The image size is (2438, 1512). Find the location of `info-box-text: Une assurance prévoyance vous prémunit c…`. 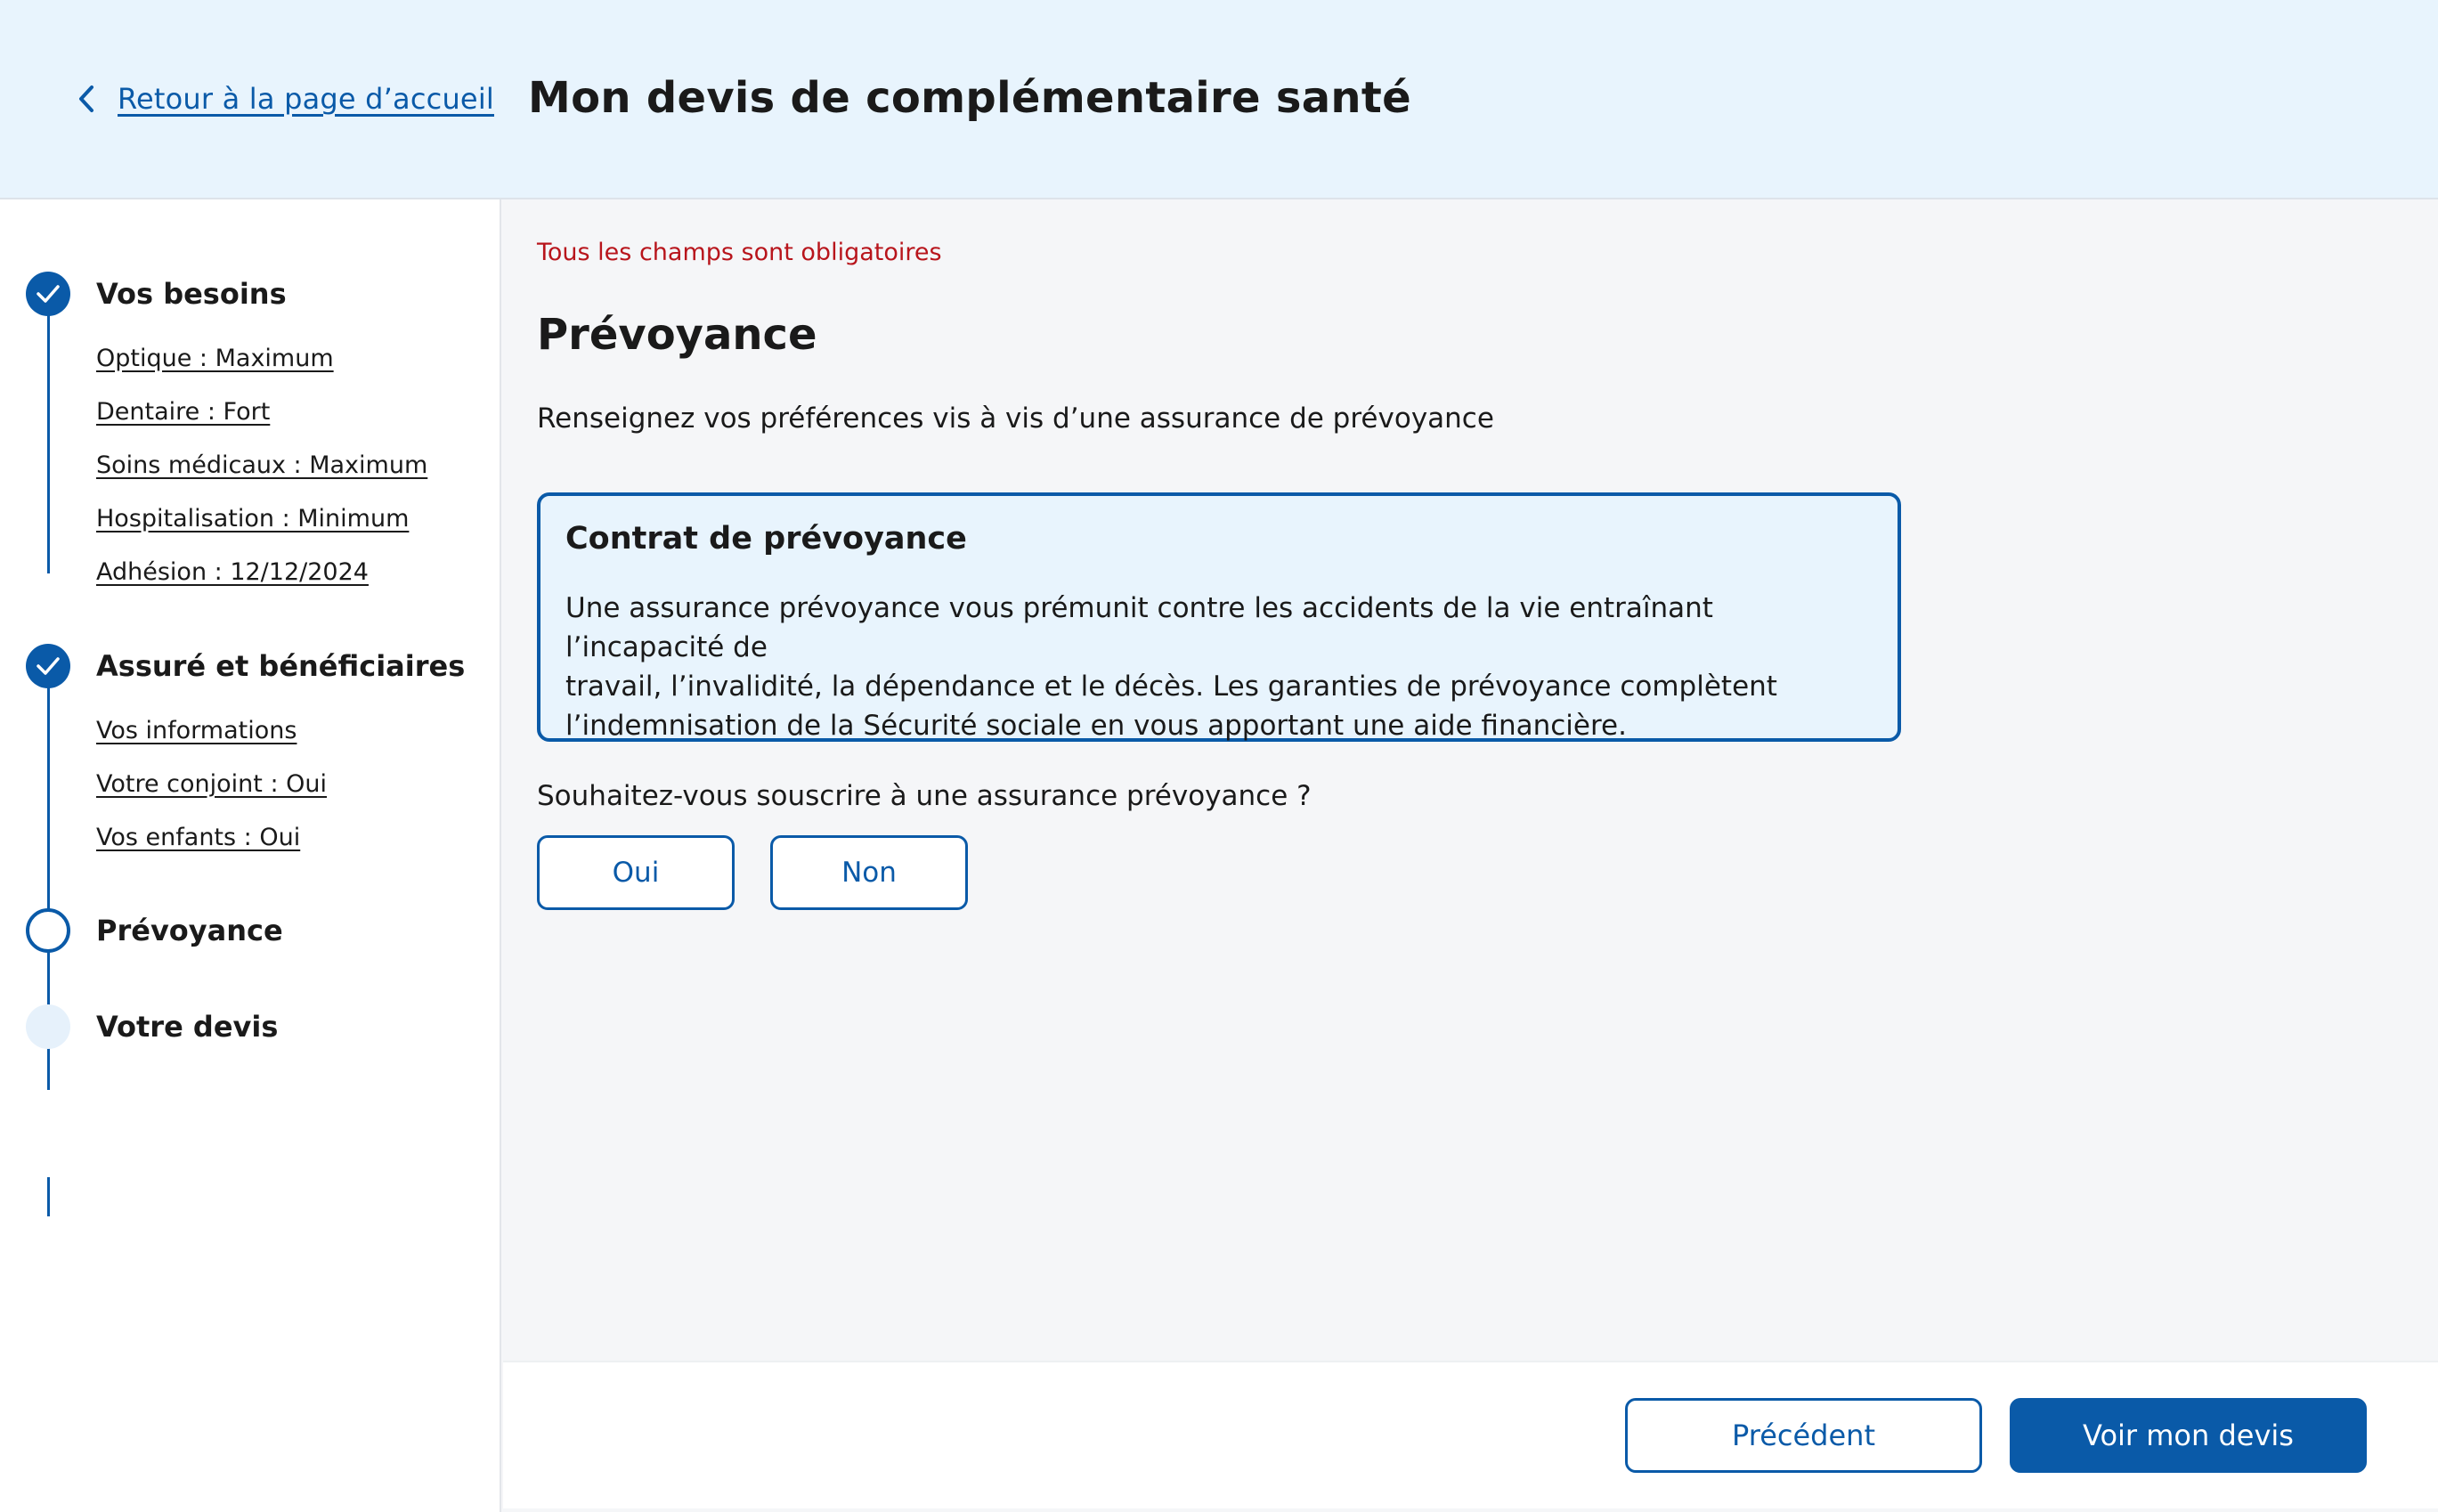

info-box-text: Une assurance prévoyance vous prémunit c… is located at coordinates (1219, 667).